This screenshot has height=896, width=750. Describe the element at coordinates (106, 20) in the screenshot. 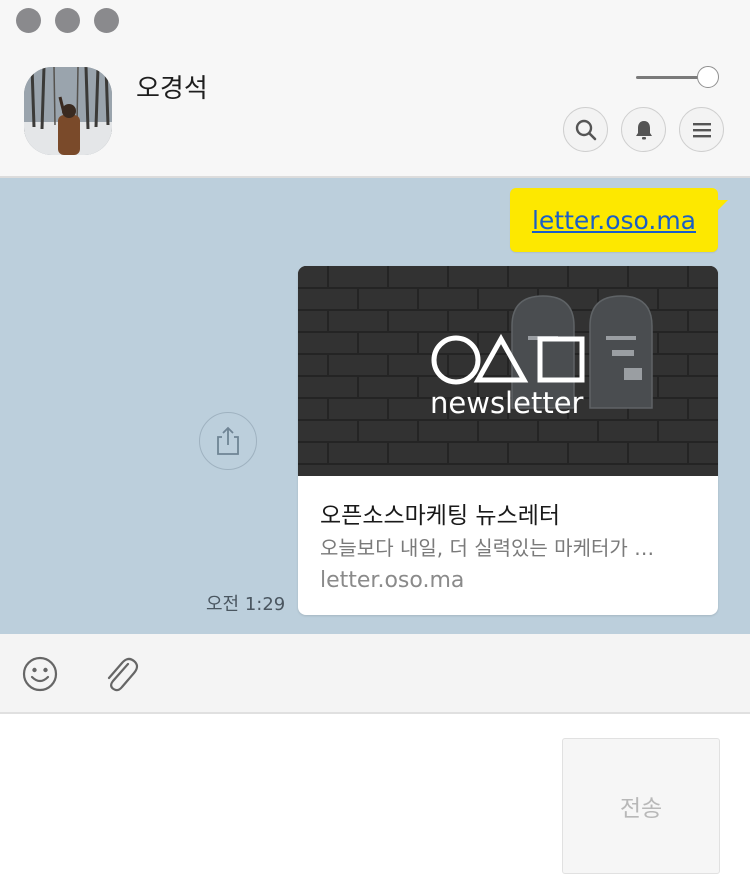

I see `zoom-window-button` at that location.